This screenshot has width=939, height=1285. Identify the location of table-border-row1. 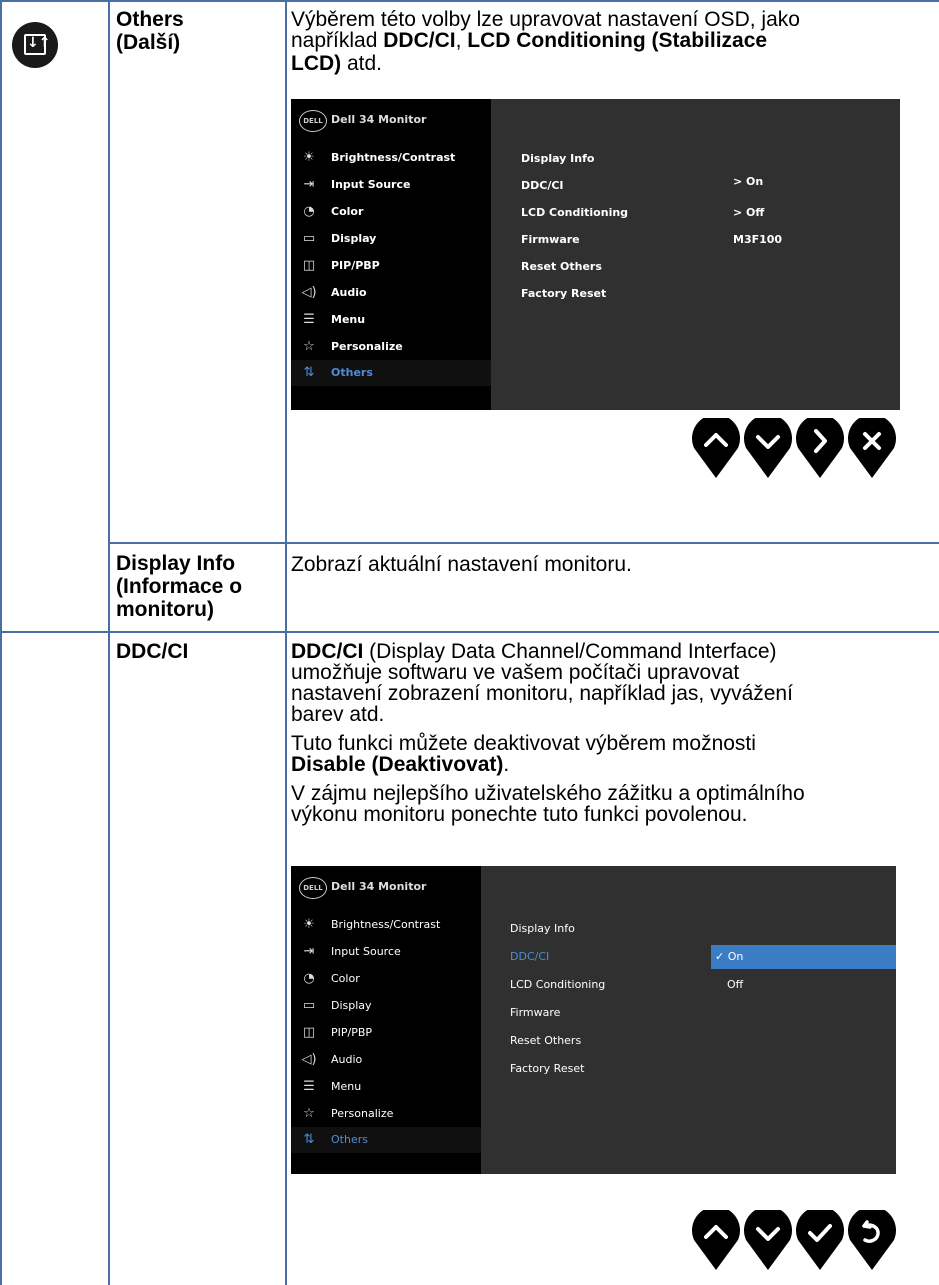
(523, 543).